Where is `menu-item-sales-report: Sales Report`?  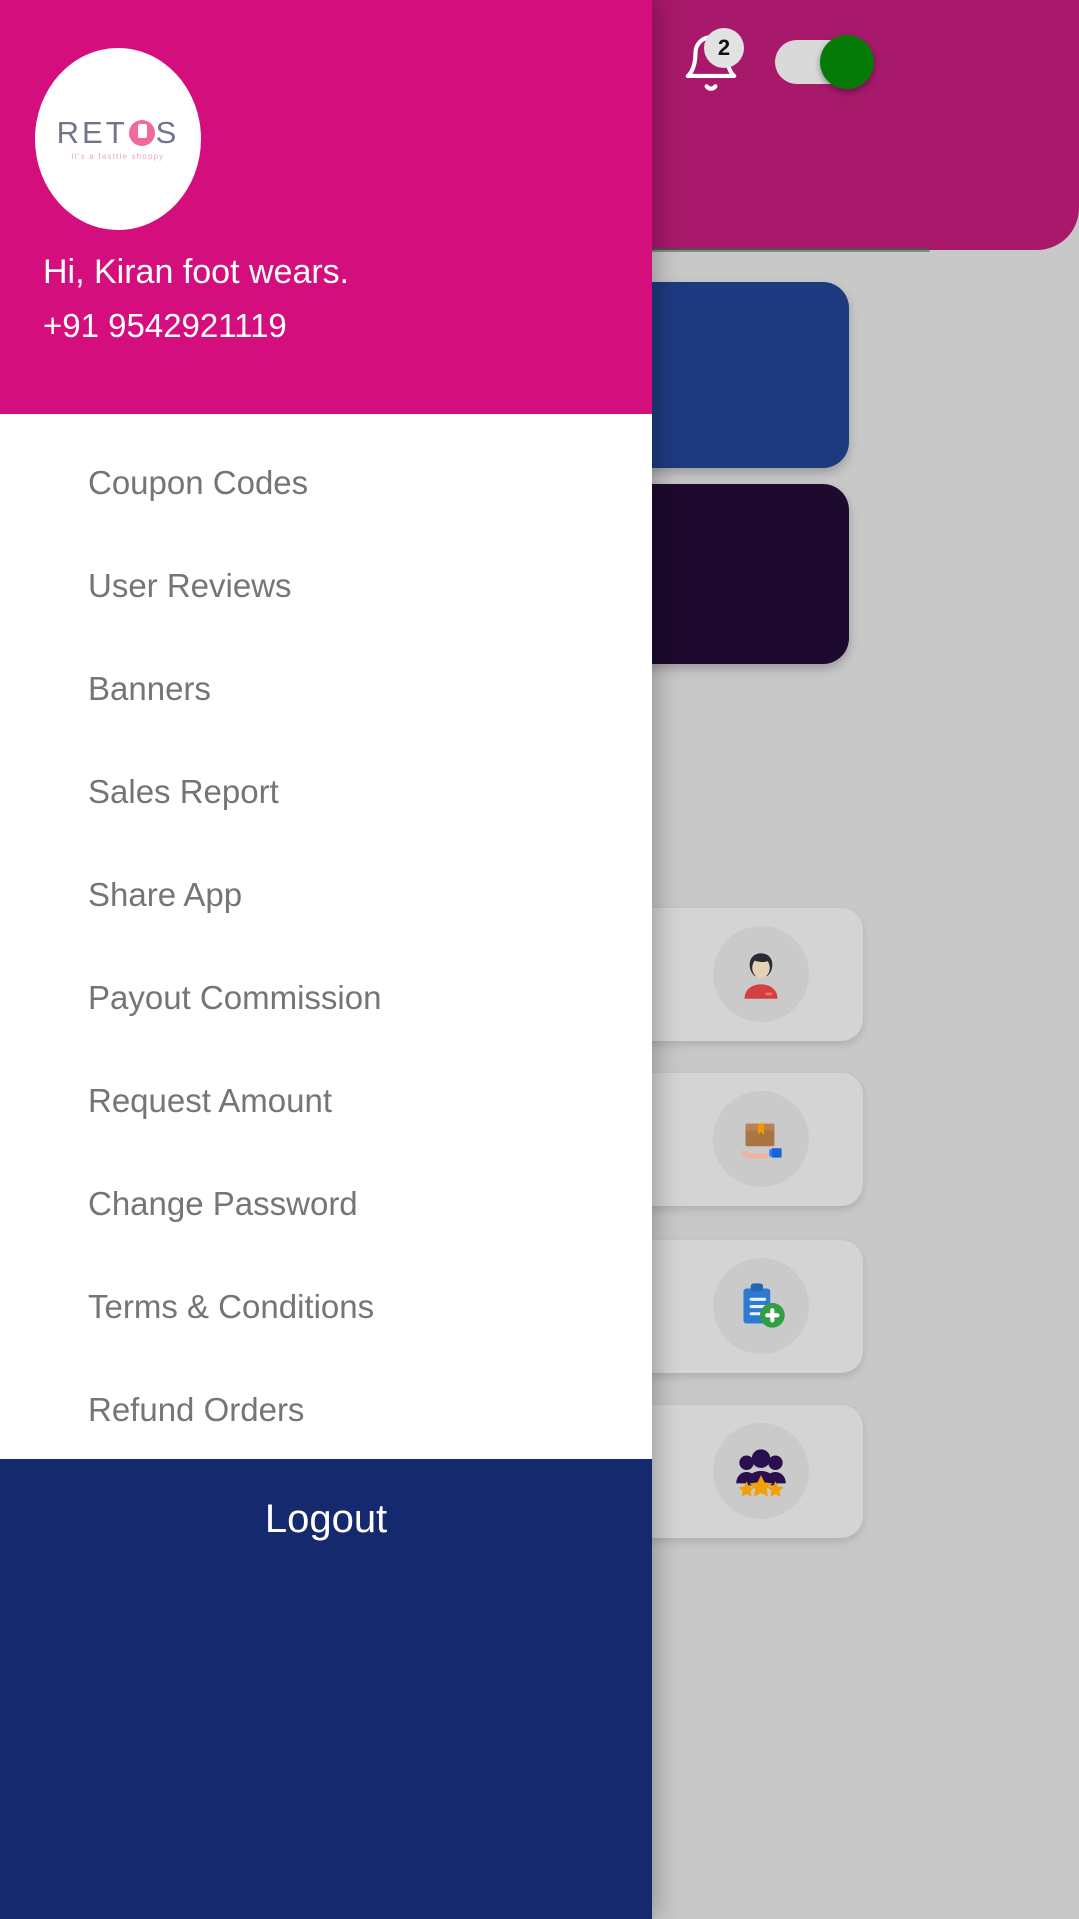 menu-item-sales-report: Sales Report is located at coordinates (183, 791).